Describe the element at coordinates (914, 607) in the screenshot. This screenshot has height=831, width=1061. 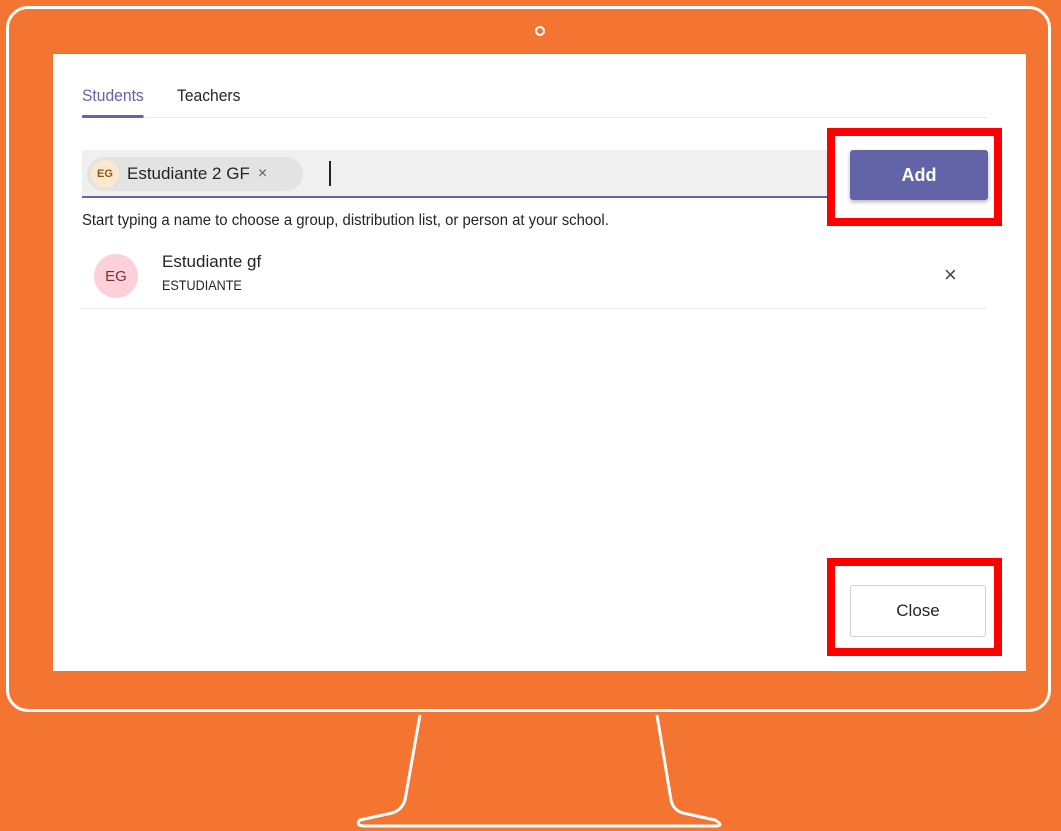
I see `close-button-highlight` at that location.